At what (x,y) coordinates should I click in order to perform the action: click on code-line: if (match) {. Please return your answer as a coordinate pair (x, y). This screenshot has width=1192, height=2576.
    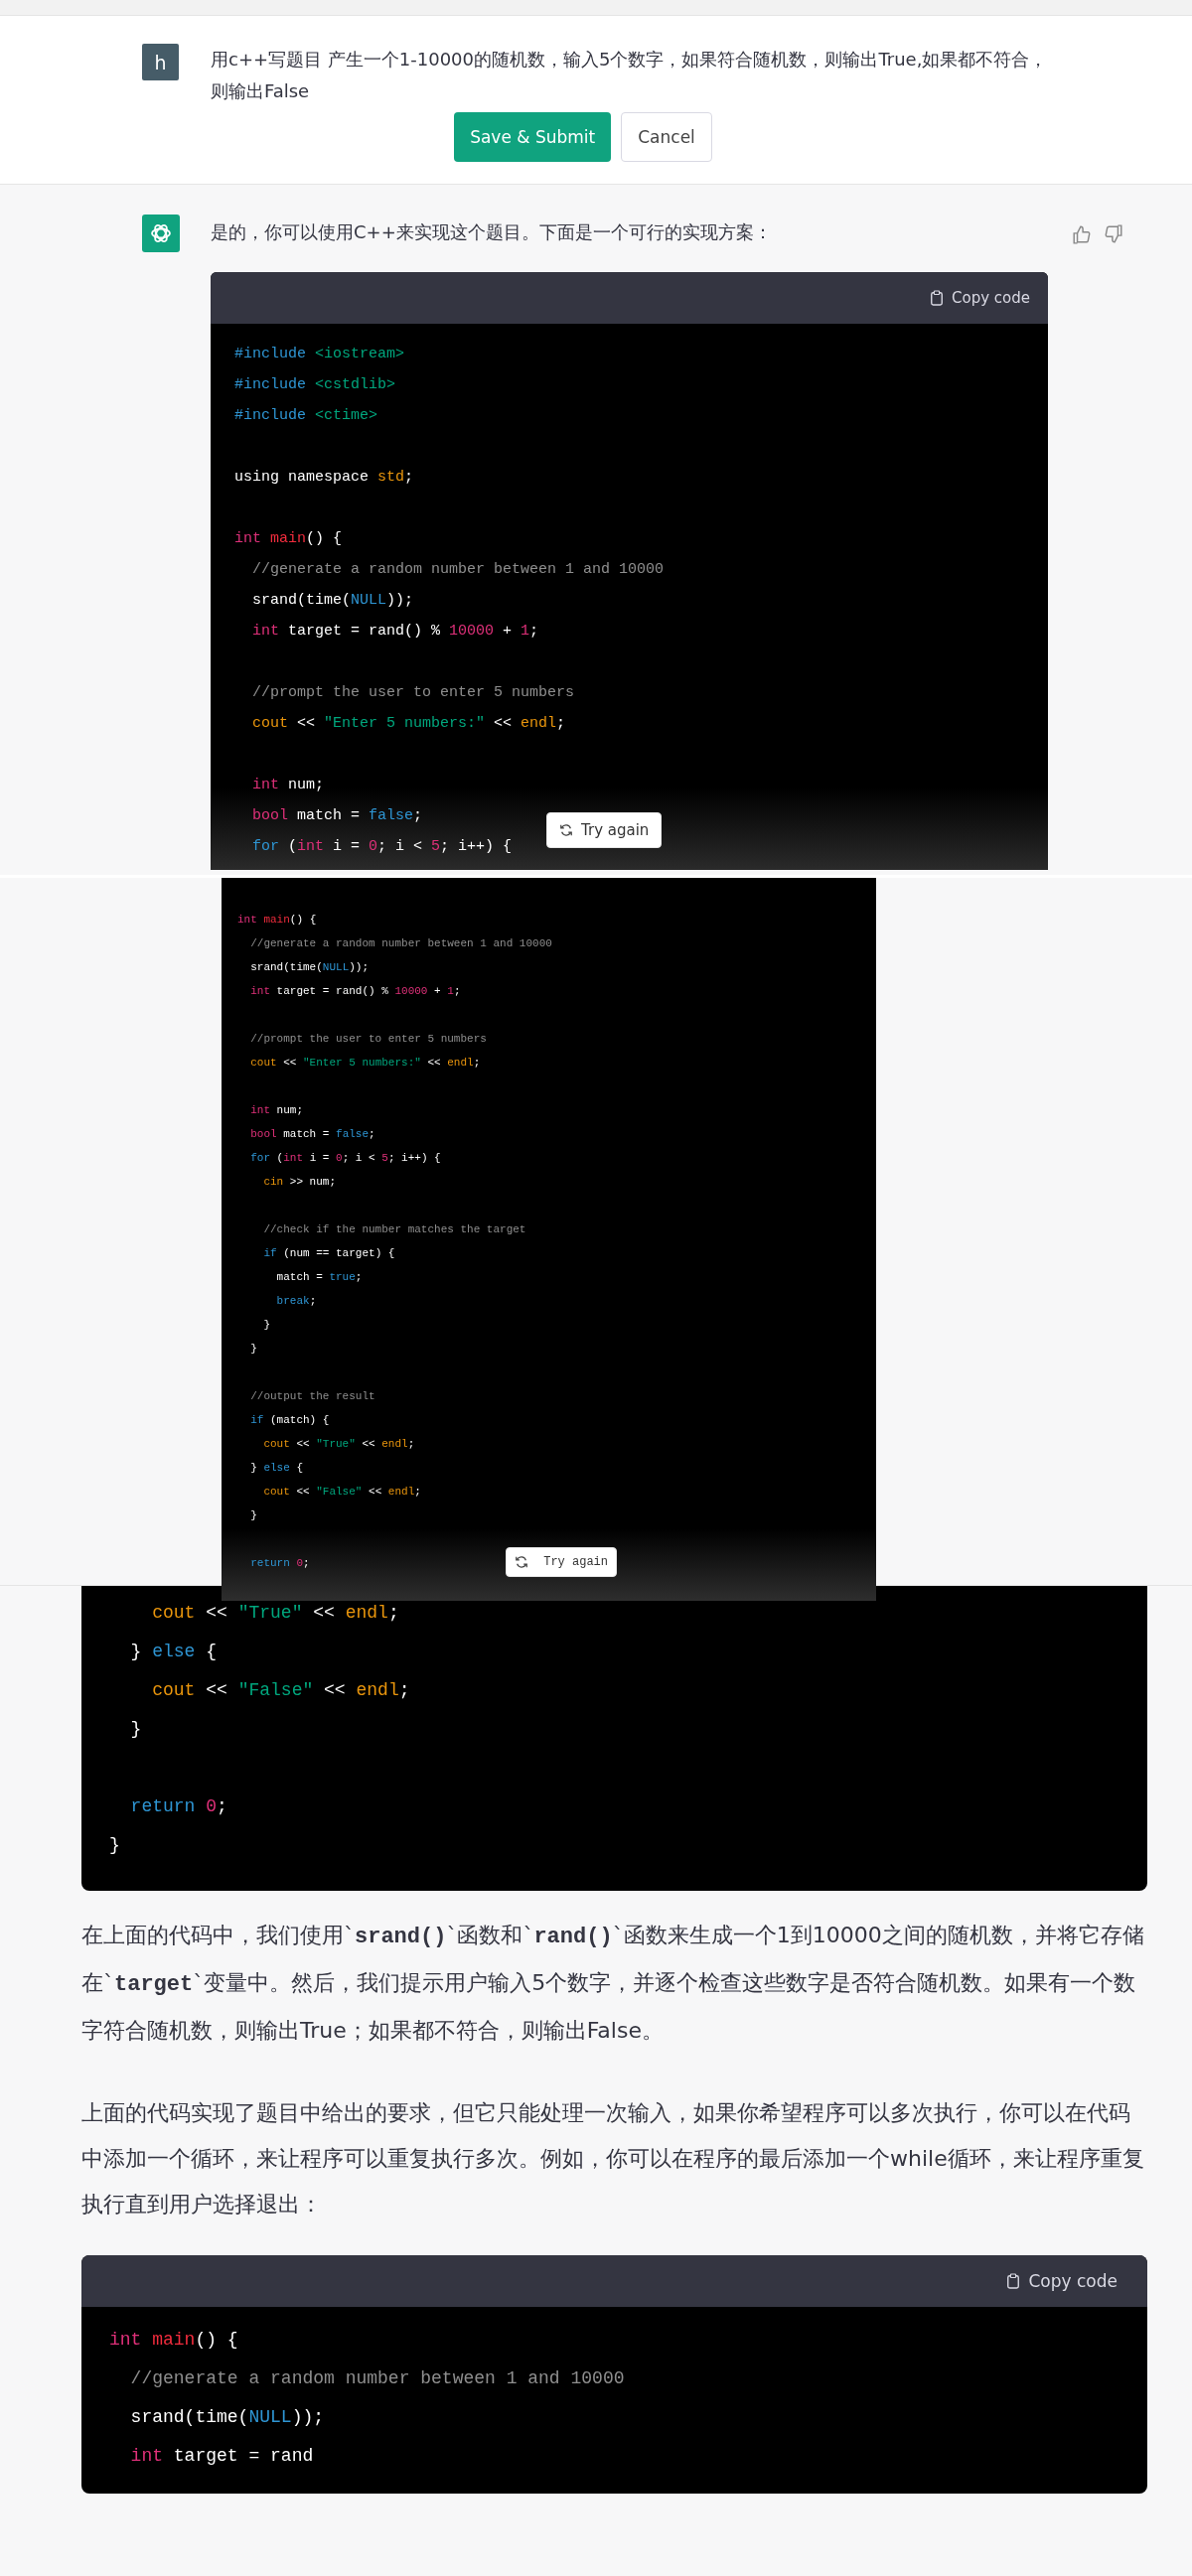
    Looking at the image, I should click on (289, 1421).